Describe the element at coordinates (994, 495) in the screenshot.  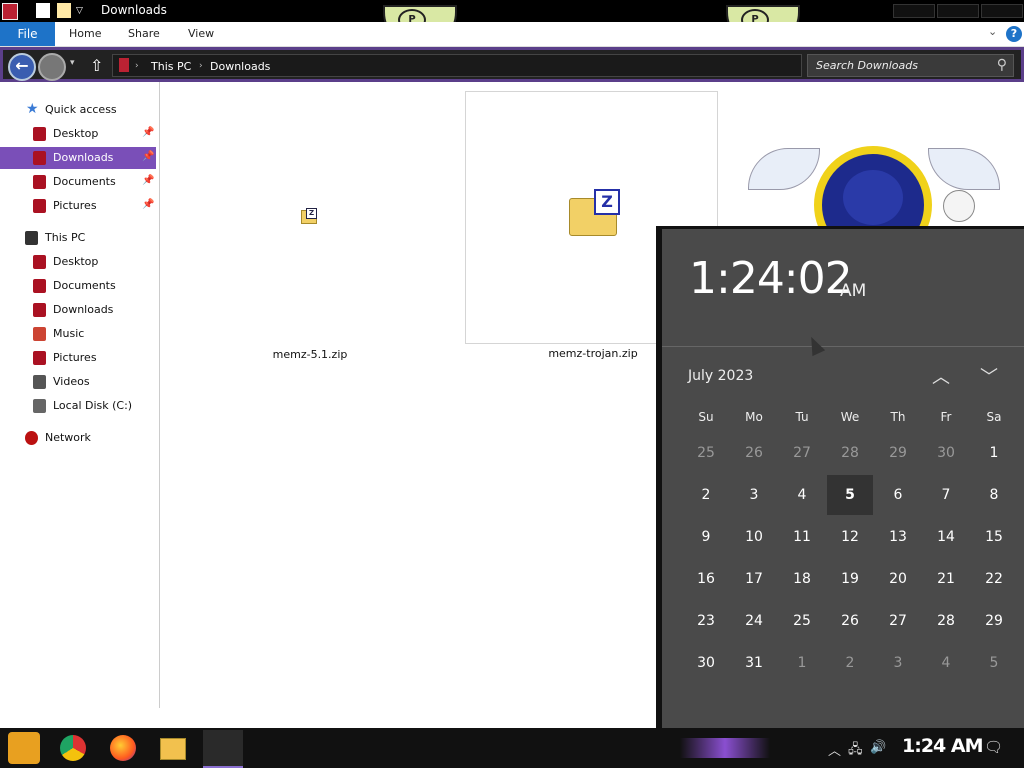
I see `calendar-day: 8` at that location.